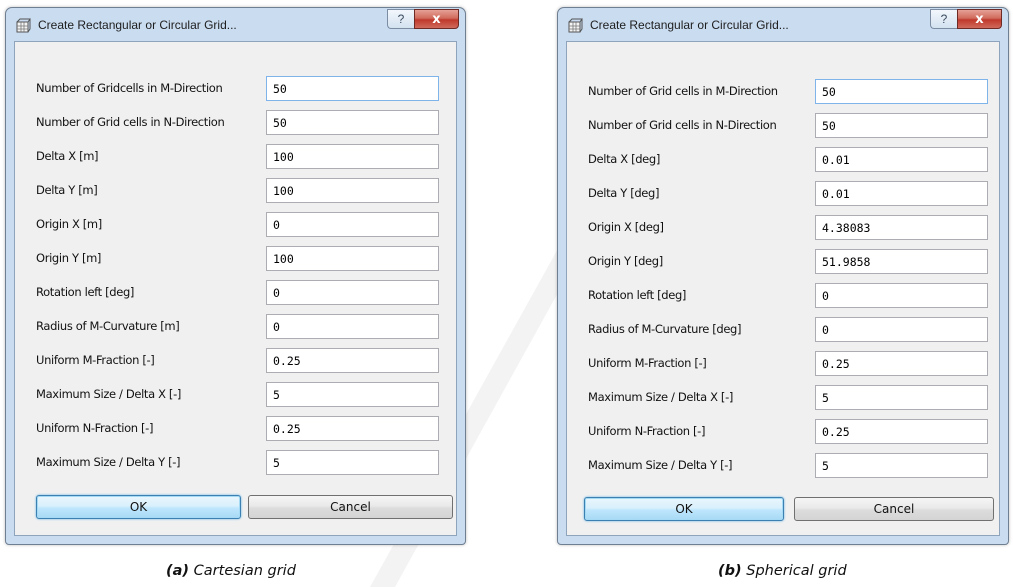  What do you see at coordinates (235, 191) in the screenshot?
I see `field-row-delta-y: Delta Y [m]` at bounding box center [235, 191].